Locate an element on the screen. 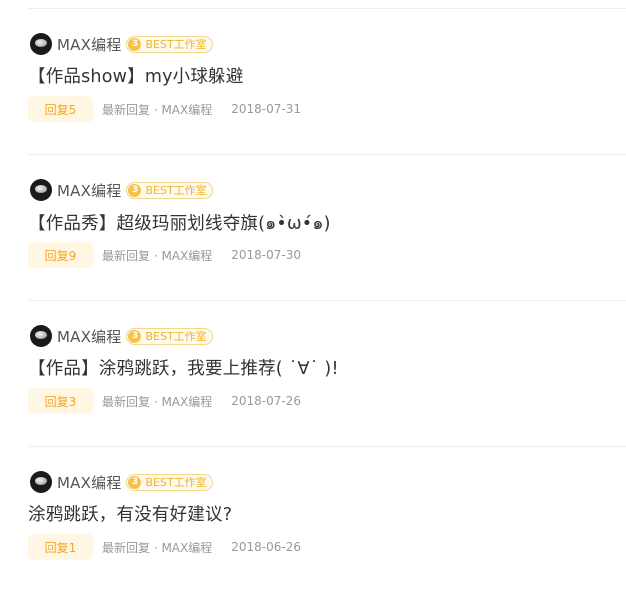 This screenshot has height=591, width=626. post-title: 【作品show】my小球躲避 is located at coordinates (135, 75).